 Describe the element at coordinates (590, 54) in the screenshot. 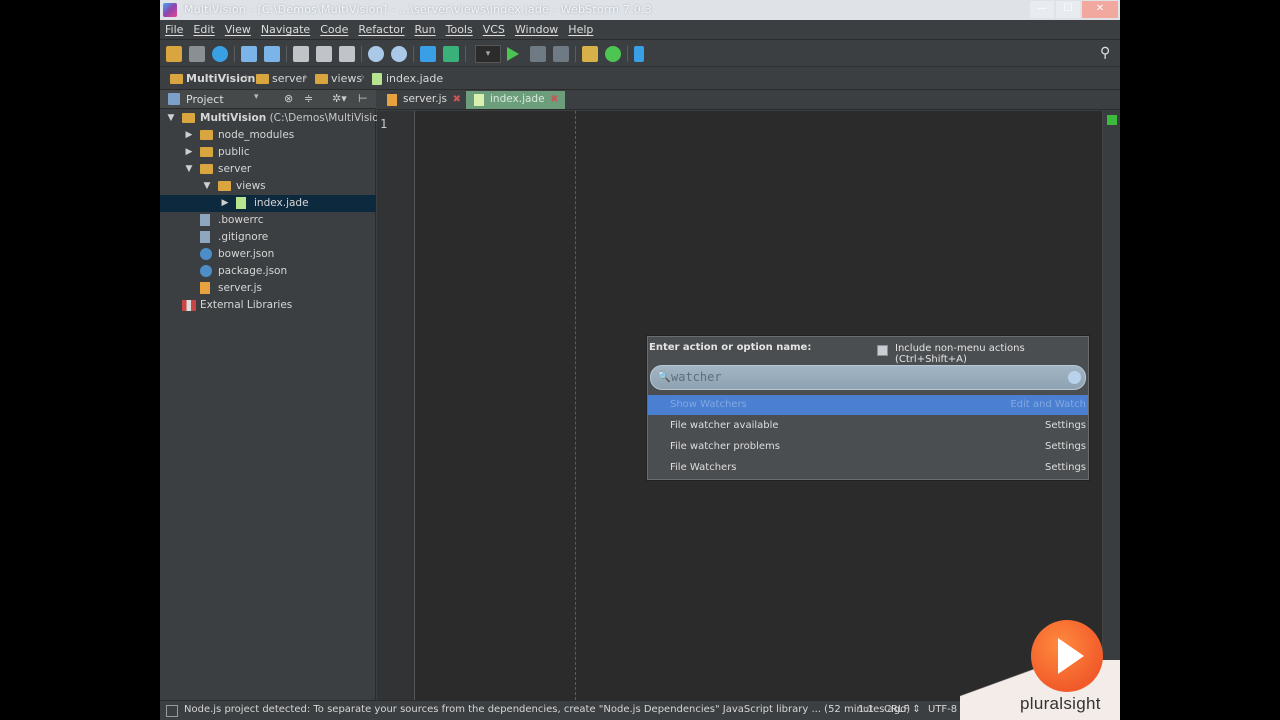

I see `settings-icon` at that location.